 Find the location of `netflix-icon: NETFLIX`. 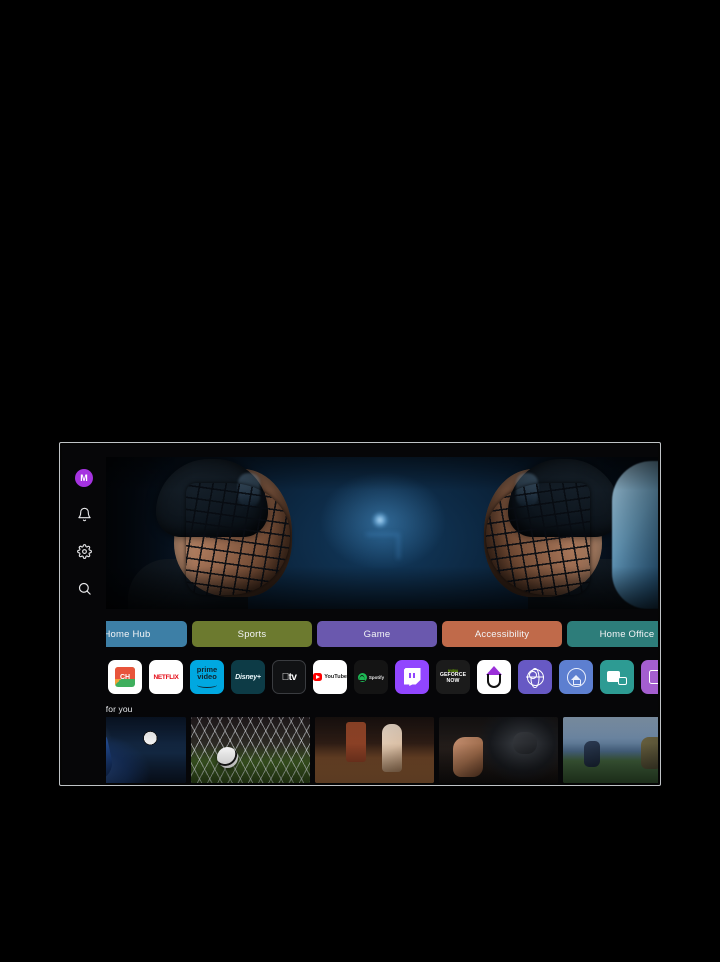

netflix-icon: NETFLIX is located at coordinates (166, 677).